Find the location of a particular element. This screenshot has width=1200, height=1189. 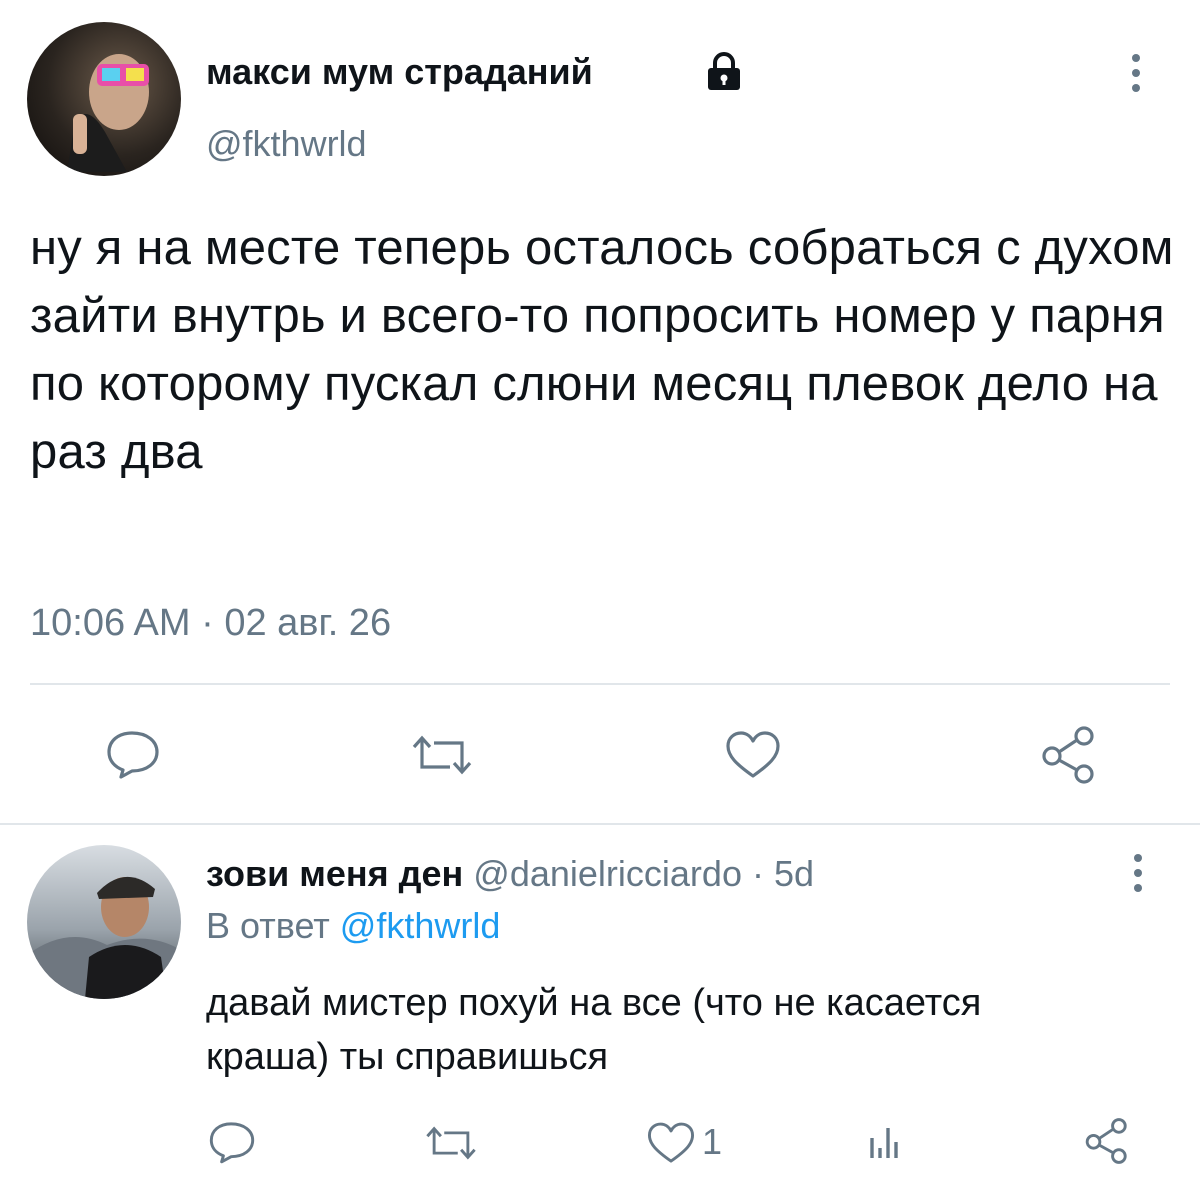

reply-header: зови меня ден @danielricciardo · 5d is located at coordinates (510, 874).